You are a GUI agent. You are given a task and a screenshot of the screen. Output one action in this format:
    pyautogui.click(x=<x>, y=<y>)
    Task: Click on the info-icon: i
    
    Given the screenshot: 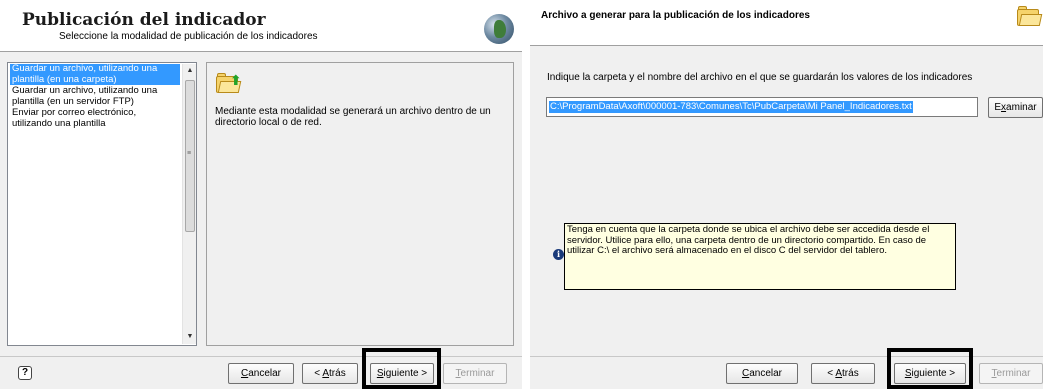 What is the action you would take?
    pyautogui.click(x=558, y=254)
    